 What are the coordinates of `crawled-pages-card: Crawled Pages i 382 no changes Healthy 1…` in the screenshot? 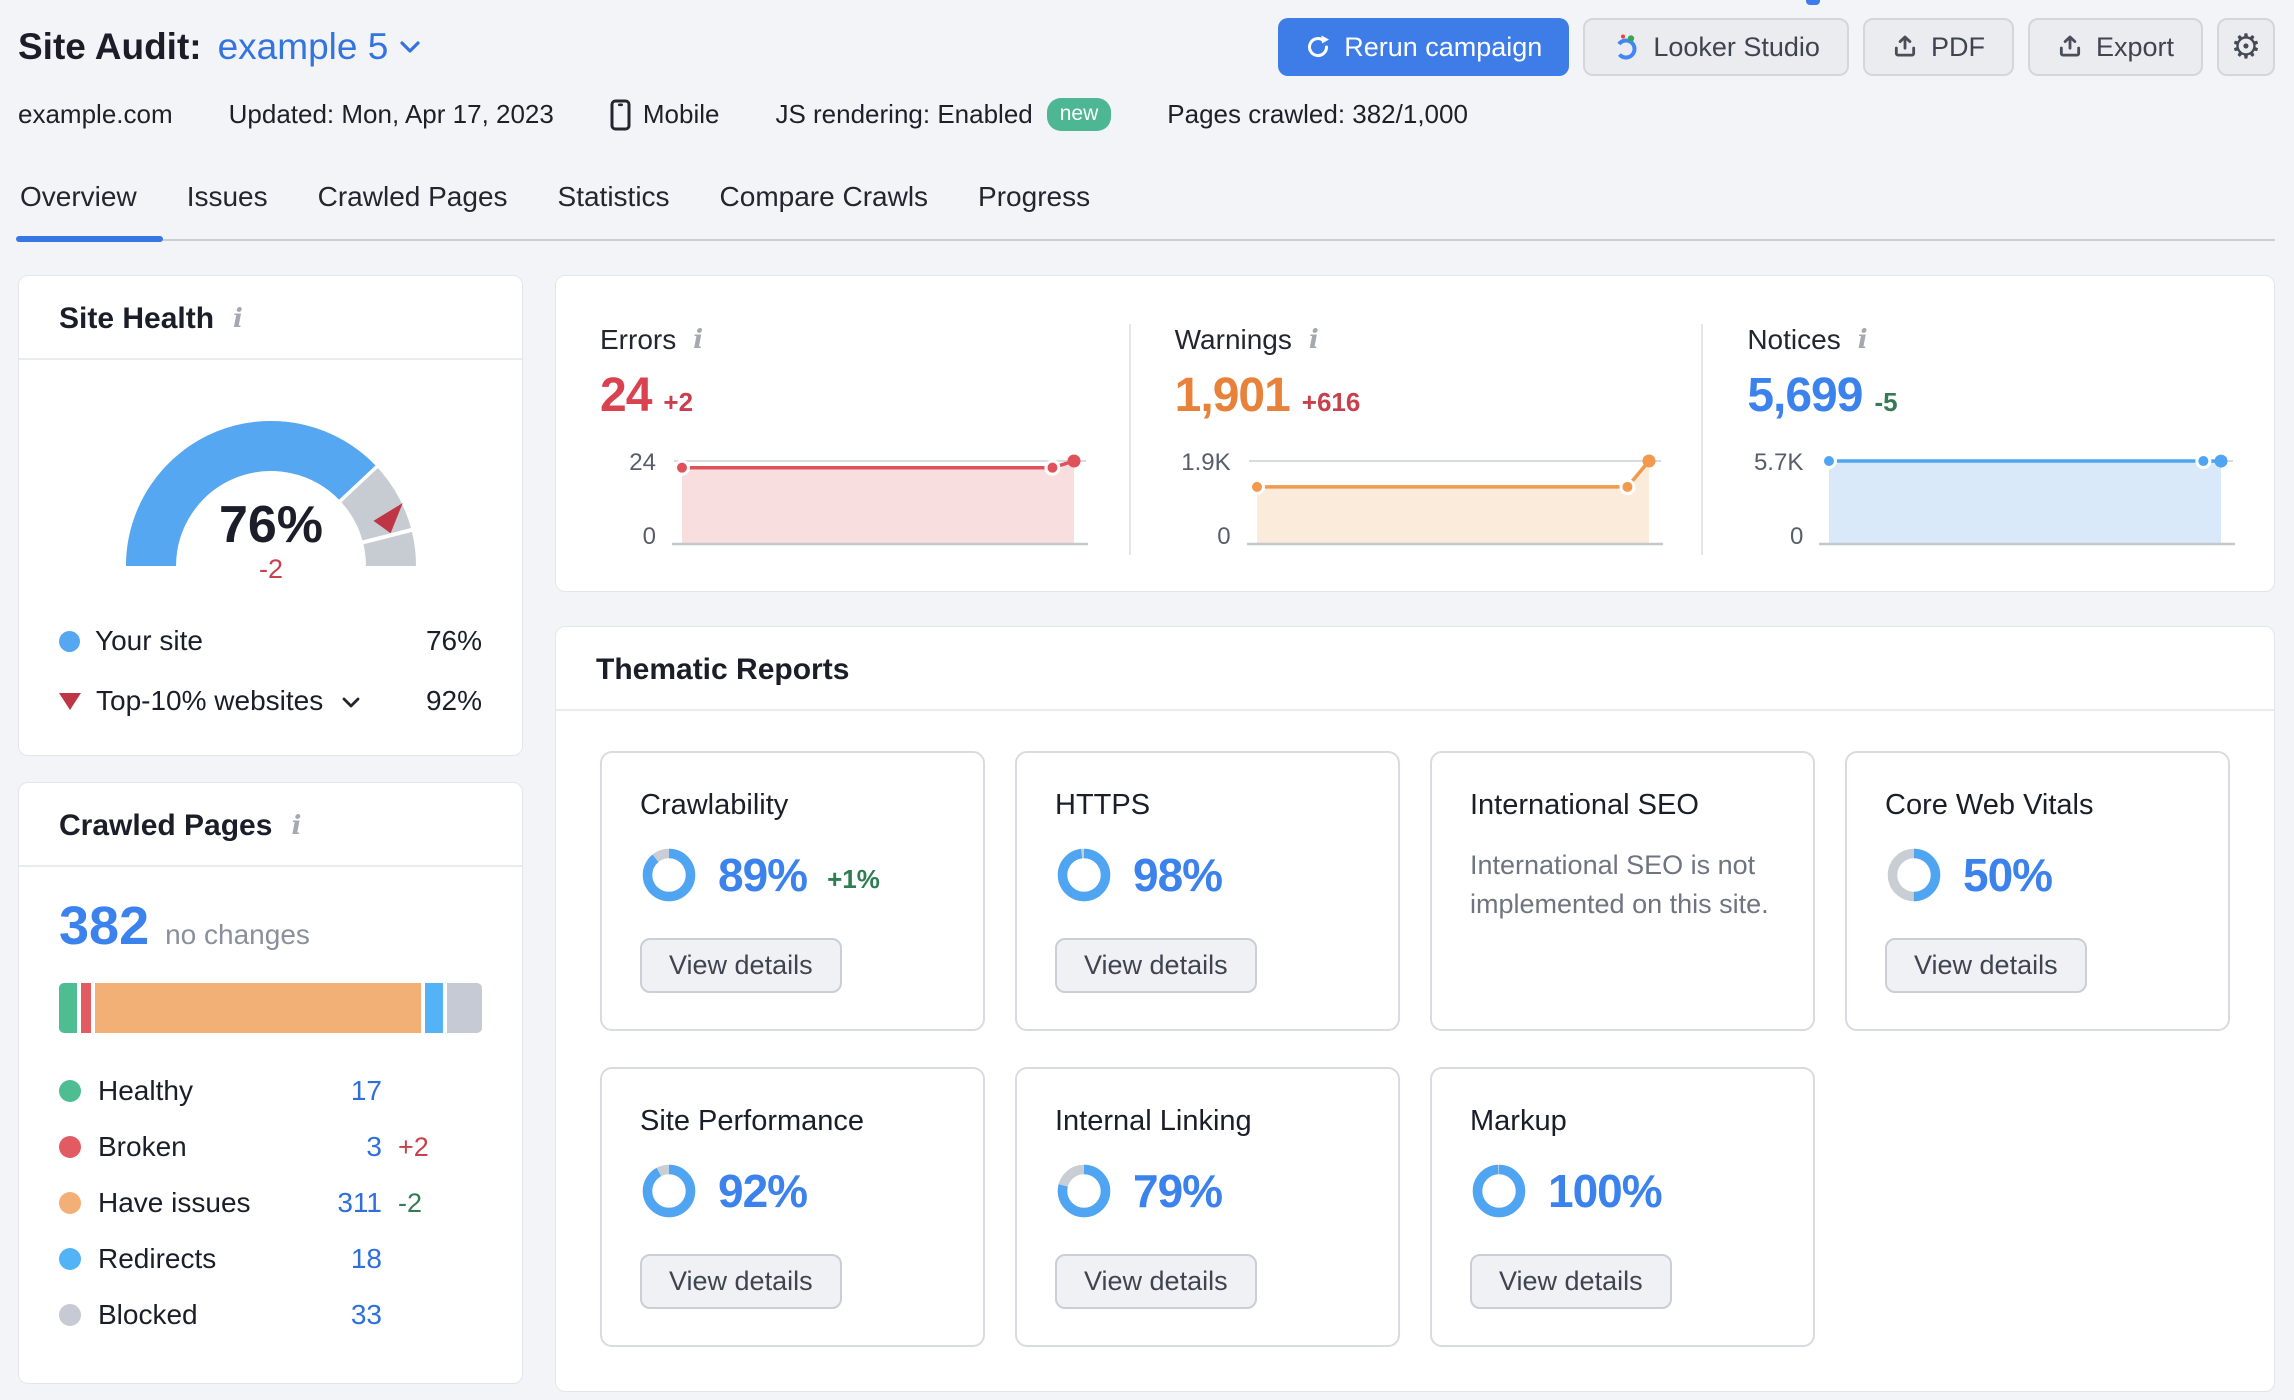 It's located at (270, 1083).